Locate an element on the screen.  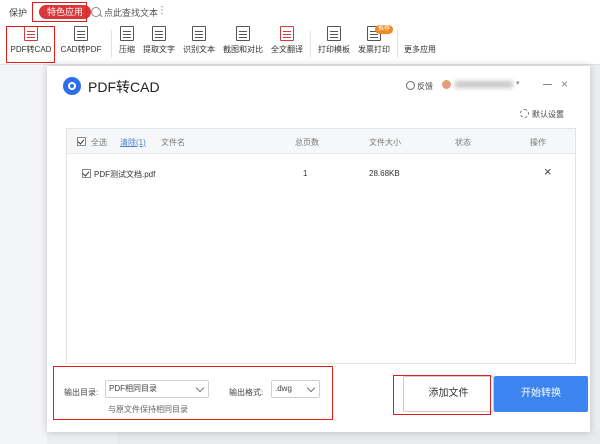
header-size: 文件大小 is located at coordinates (385, 142).